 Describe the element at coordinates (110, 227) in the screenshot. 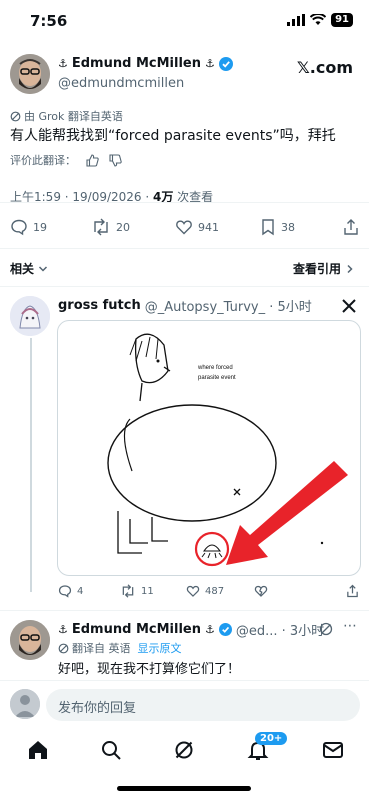

I see `repost-button: 20` at that location.